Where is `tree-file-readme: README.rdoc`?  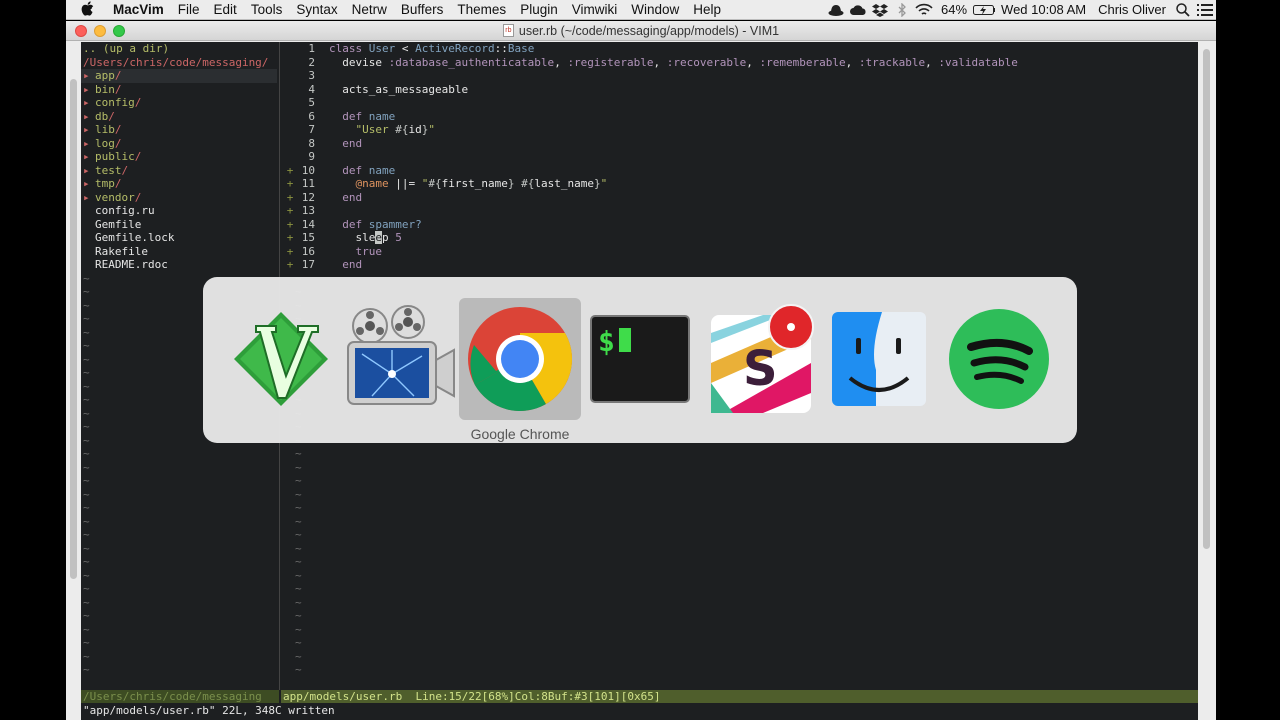 tree-file-readme: README.rdoc is located at coordinates (179, 265).